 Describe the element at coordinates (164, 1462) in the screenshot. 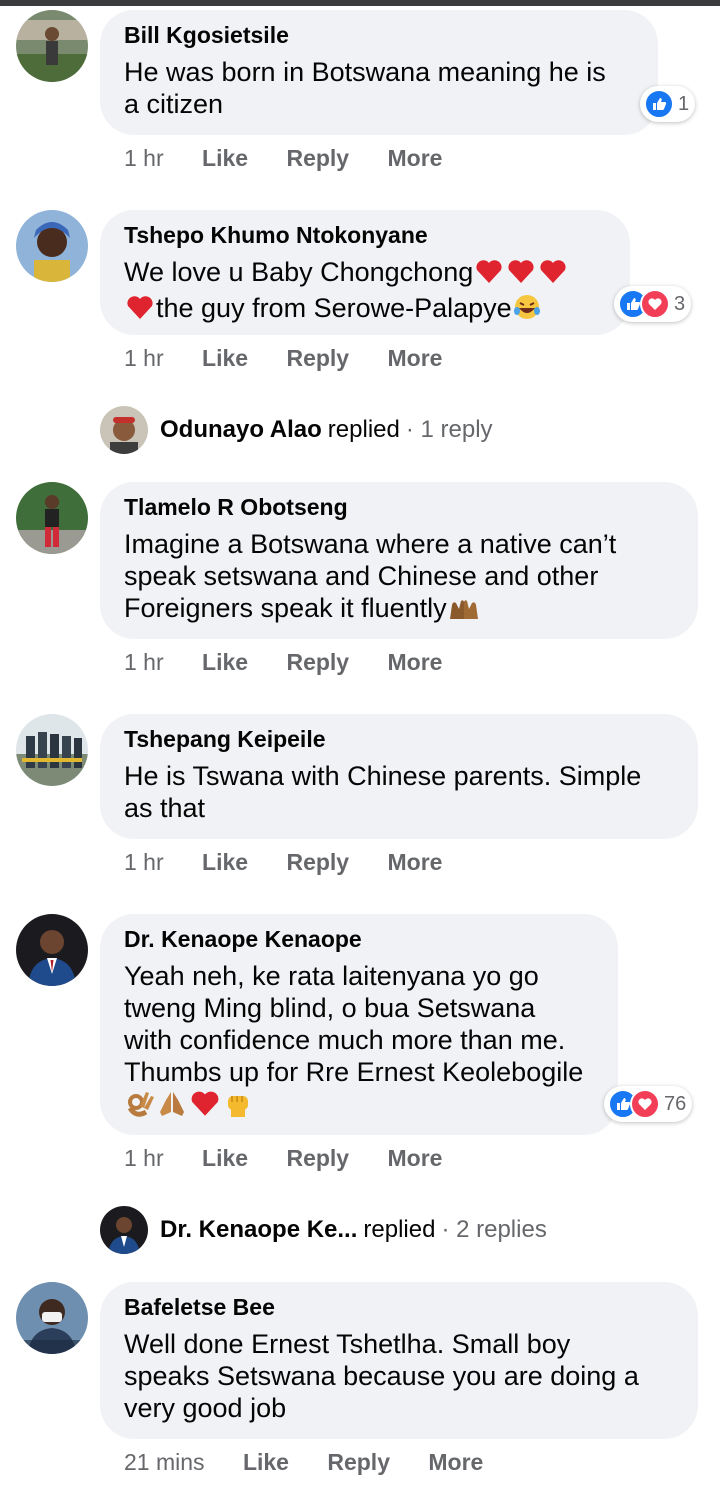

I see `comment-time: 21 mins` at that location.